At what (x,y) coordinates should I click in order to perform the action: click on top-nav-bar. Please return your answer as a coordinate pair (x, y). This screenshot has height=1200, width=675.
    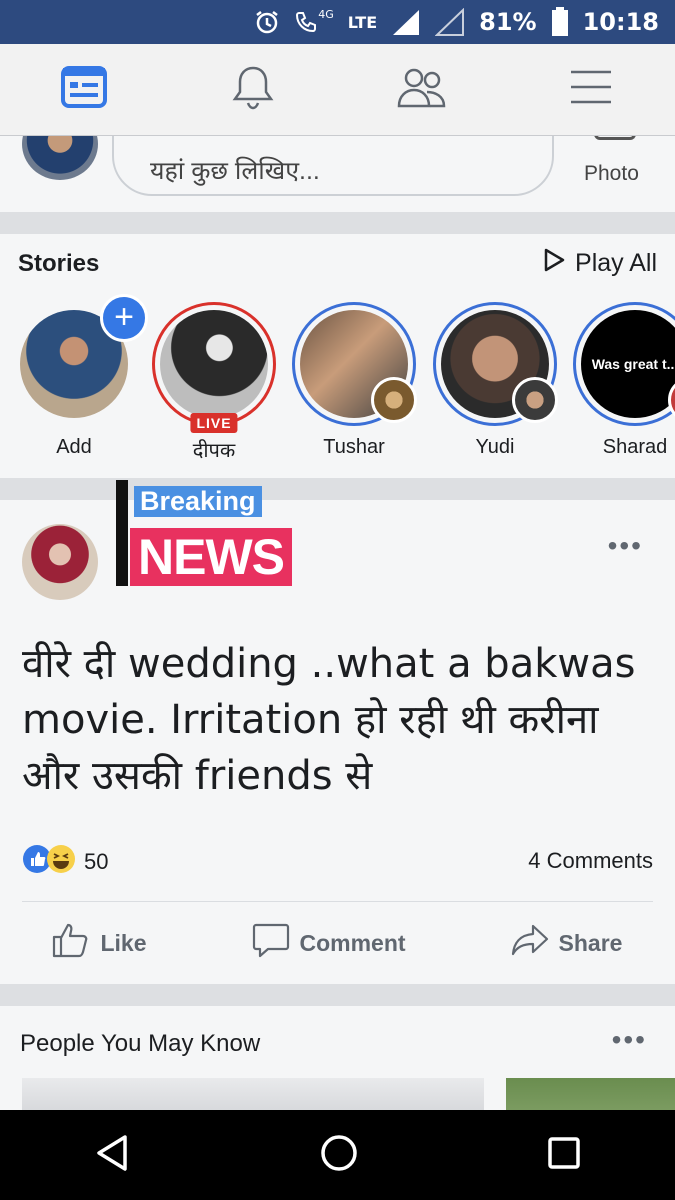
    Looking at the image, I should click on (337, 90).